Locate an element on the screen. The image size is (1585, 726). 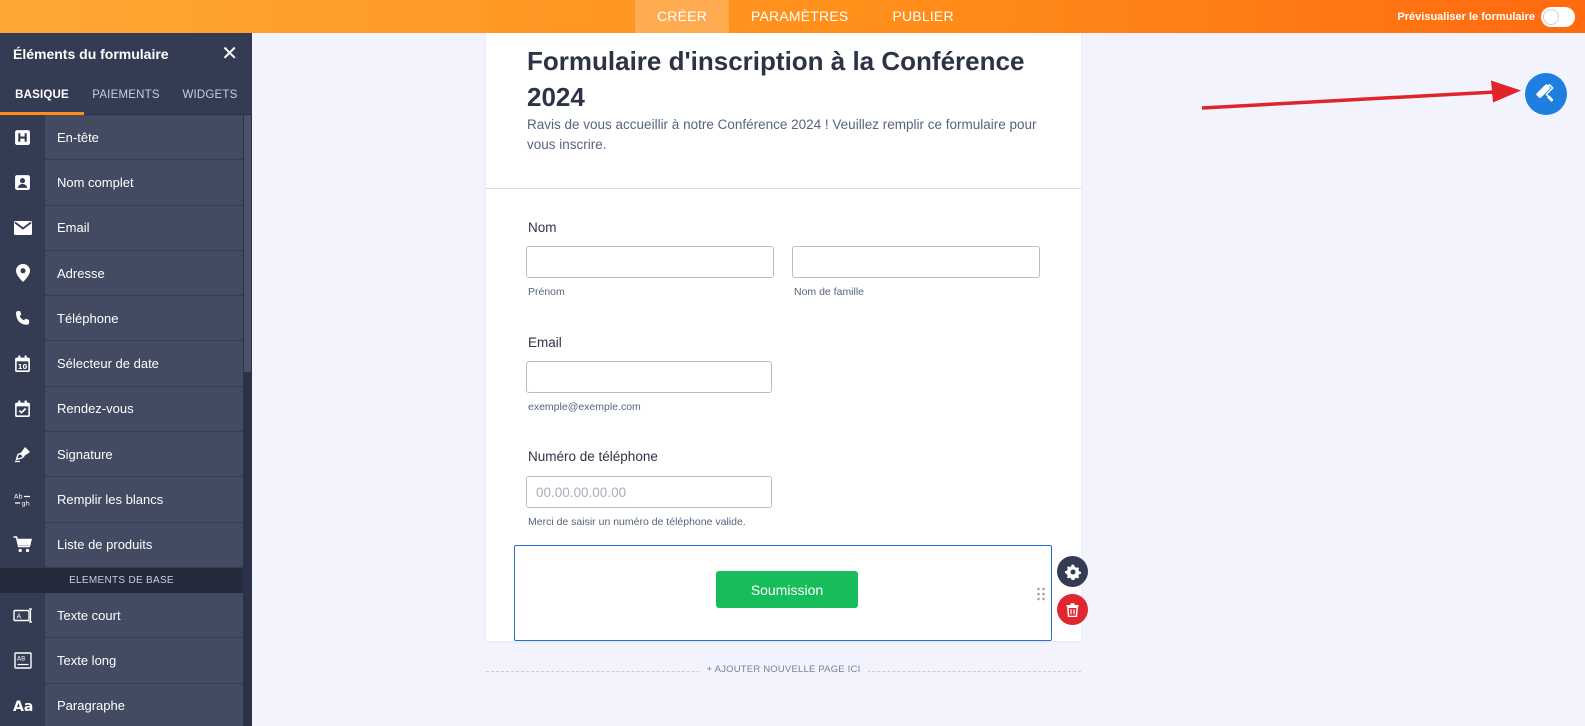
scrollbar-thumb is located at coordinates (247, 243).